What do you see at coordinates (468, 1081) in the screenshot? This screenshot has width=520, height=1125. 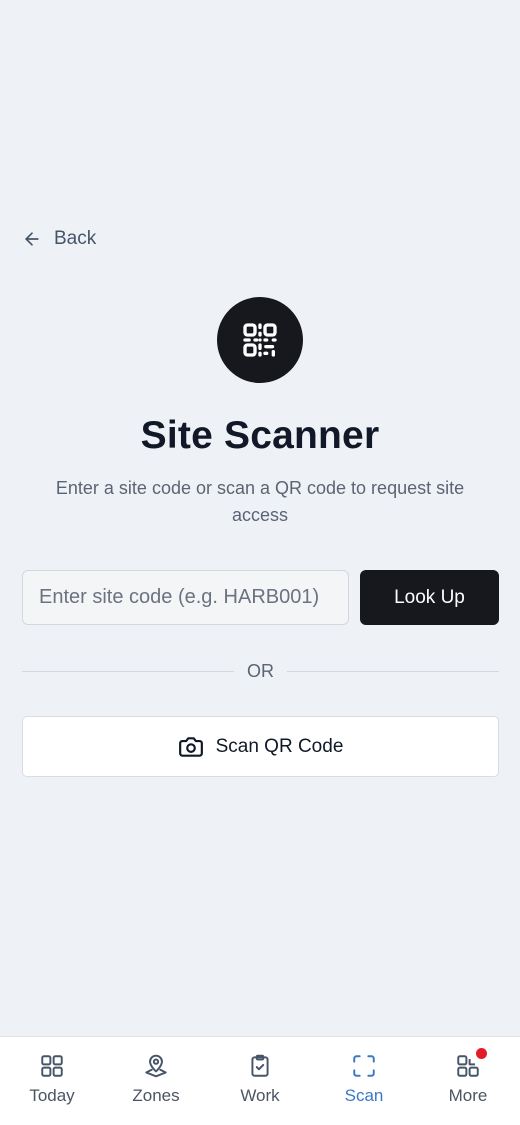 I see `tab-more: More` at bounding box center [468, 1081].